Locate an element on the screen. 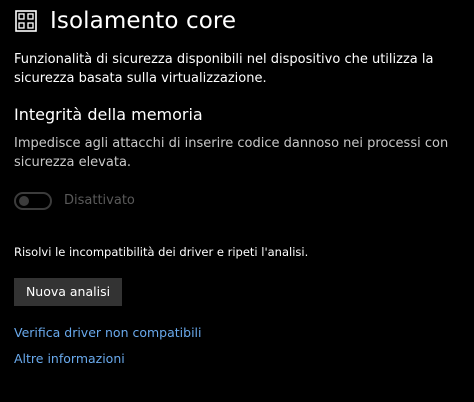 This screenshot has height=402, width=474. toggle-state-label: Disattivato is located at coordinates (99, 200).